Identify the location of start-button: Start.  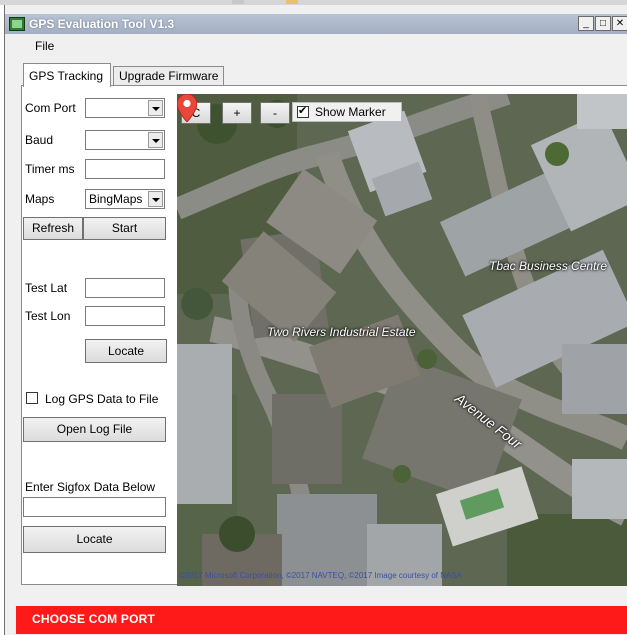
(124, 228).